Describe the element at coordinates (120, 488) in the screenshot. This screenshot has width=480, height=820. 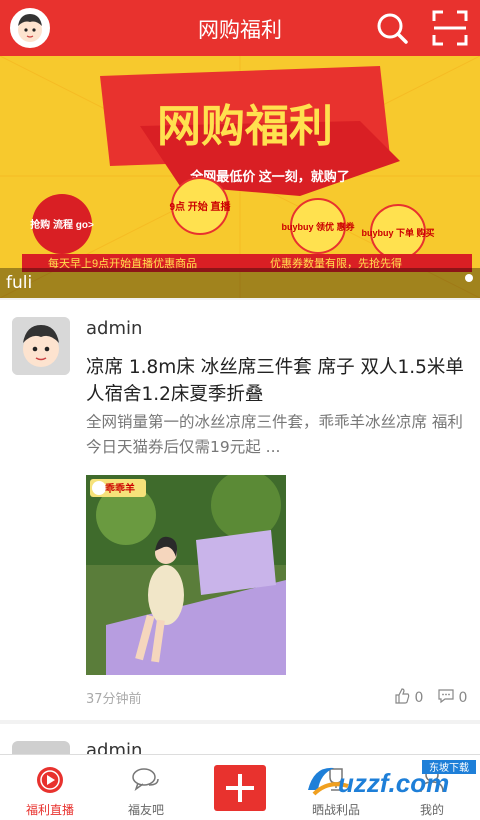
I see `image-brand-label: 乖乖羊` at that location.